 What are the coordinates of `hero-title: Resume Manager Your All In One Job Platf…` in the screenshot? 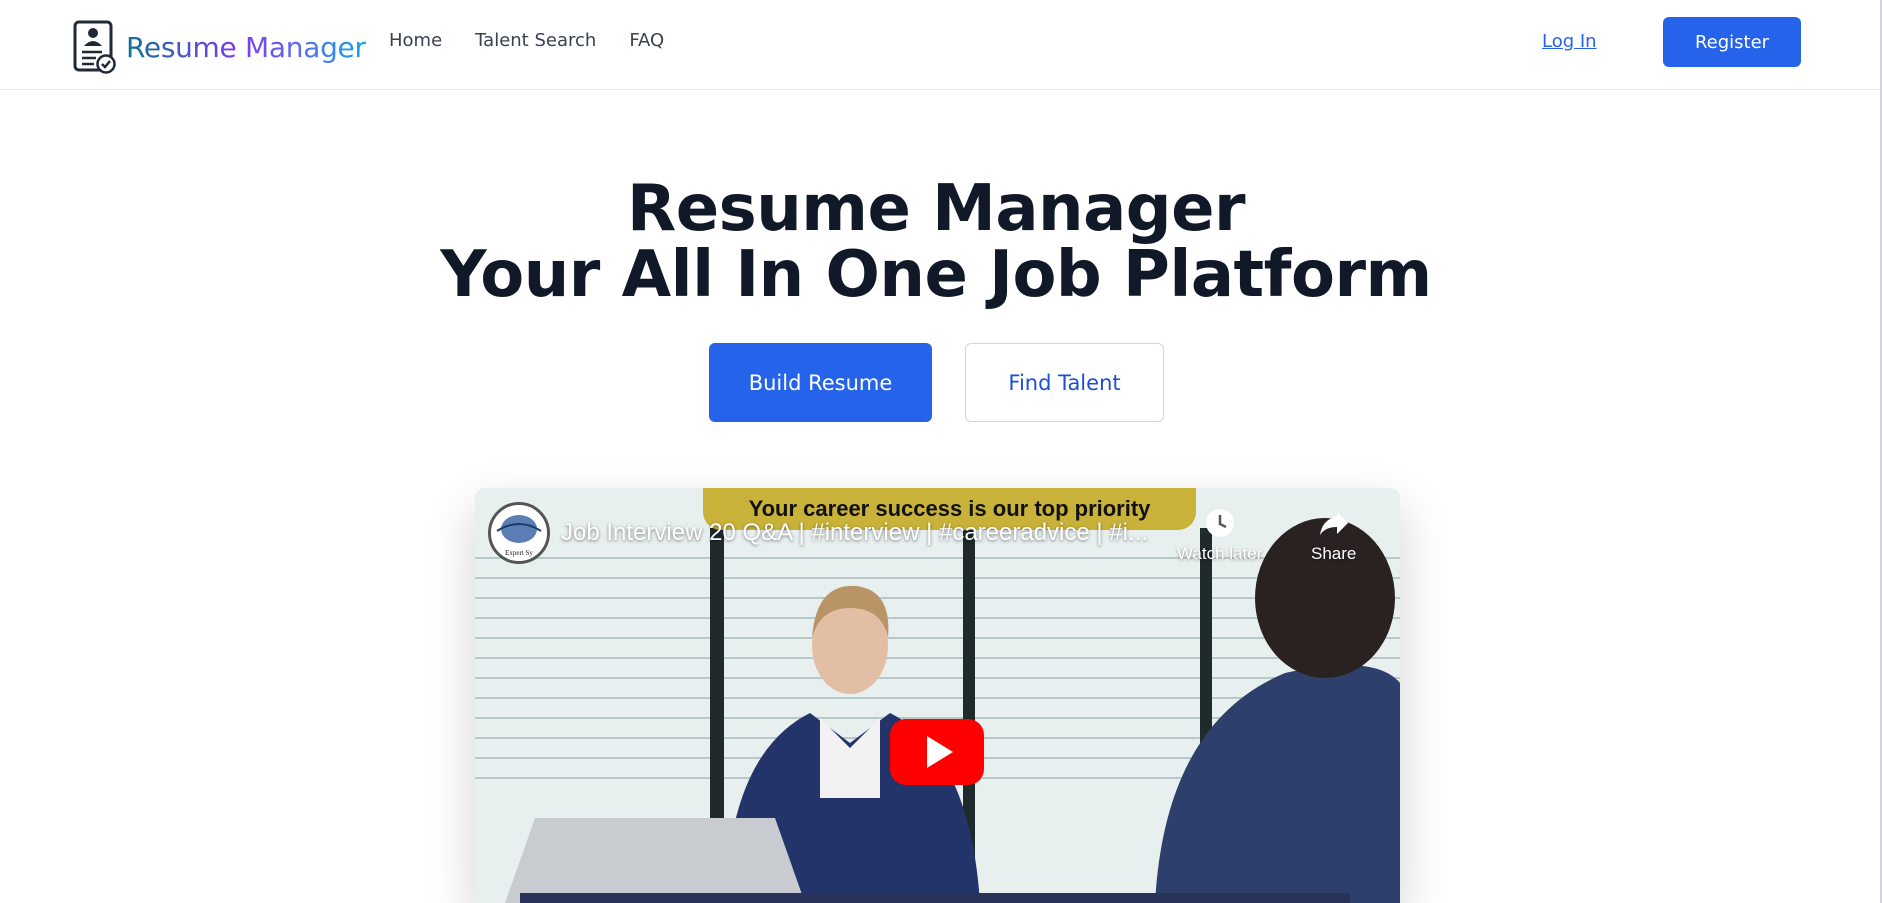 It's located at (936, 242).